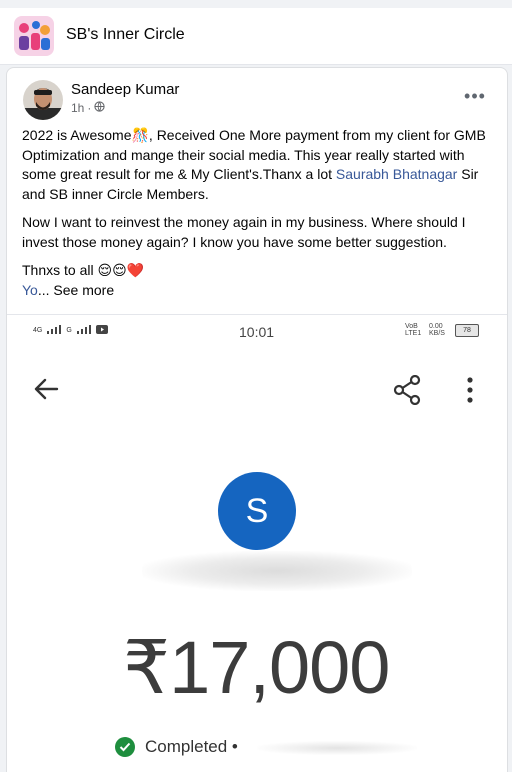 The image size is (512, 772). I want to click on share-icon, so click(407, 392).